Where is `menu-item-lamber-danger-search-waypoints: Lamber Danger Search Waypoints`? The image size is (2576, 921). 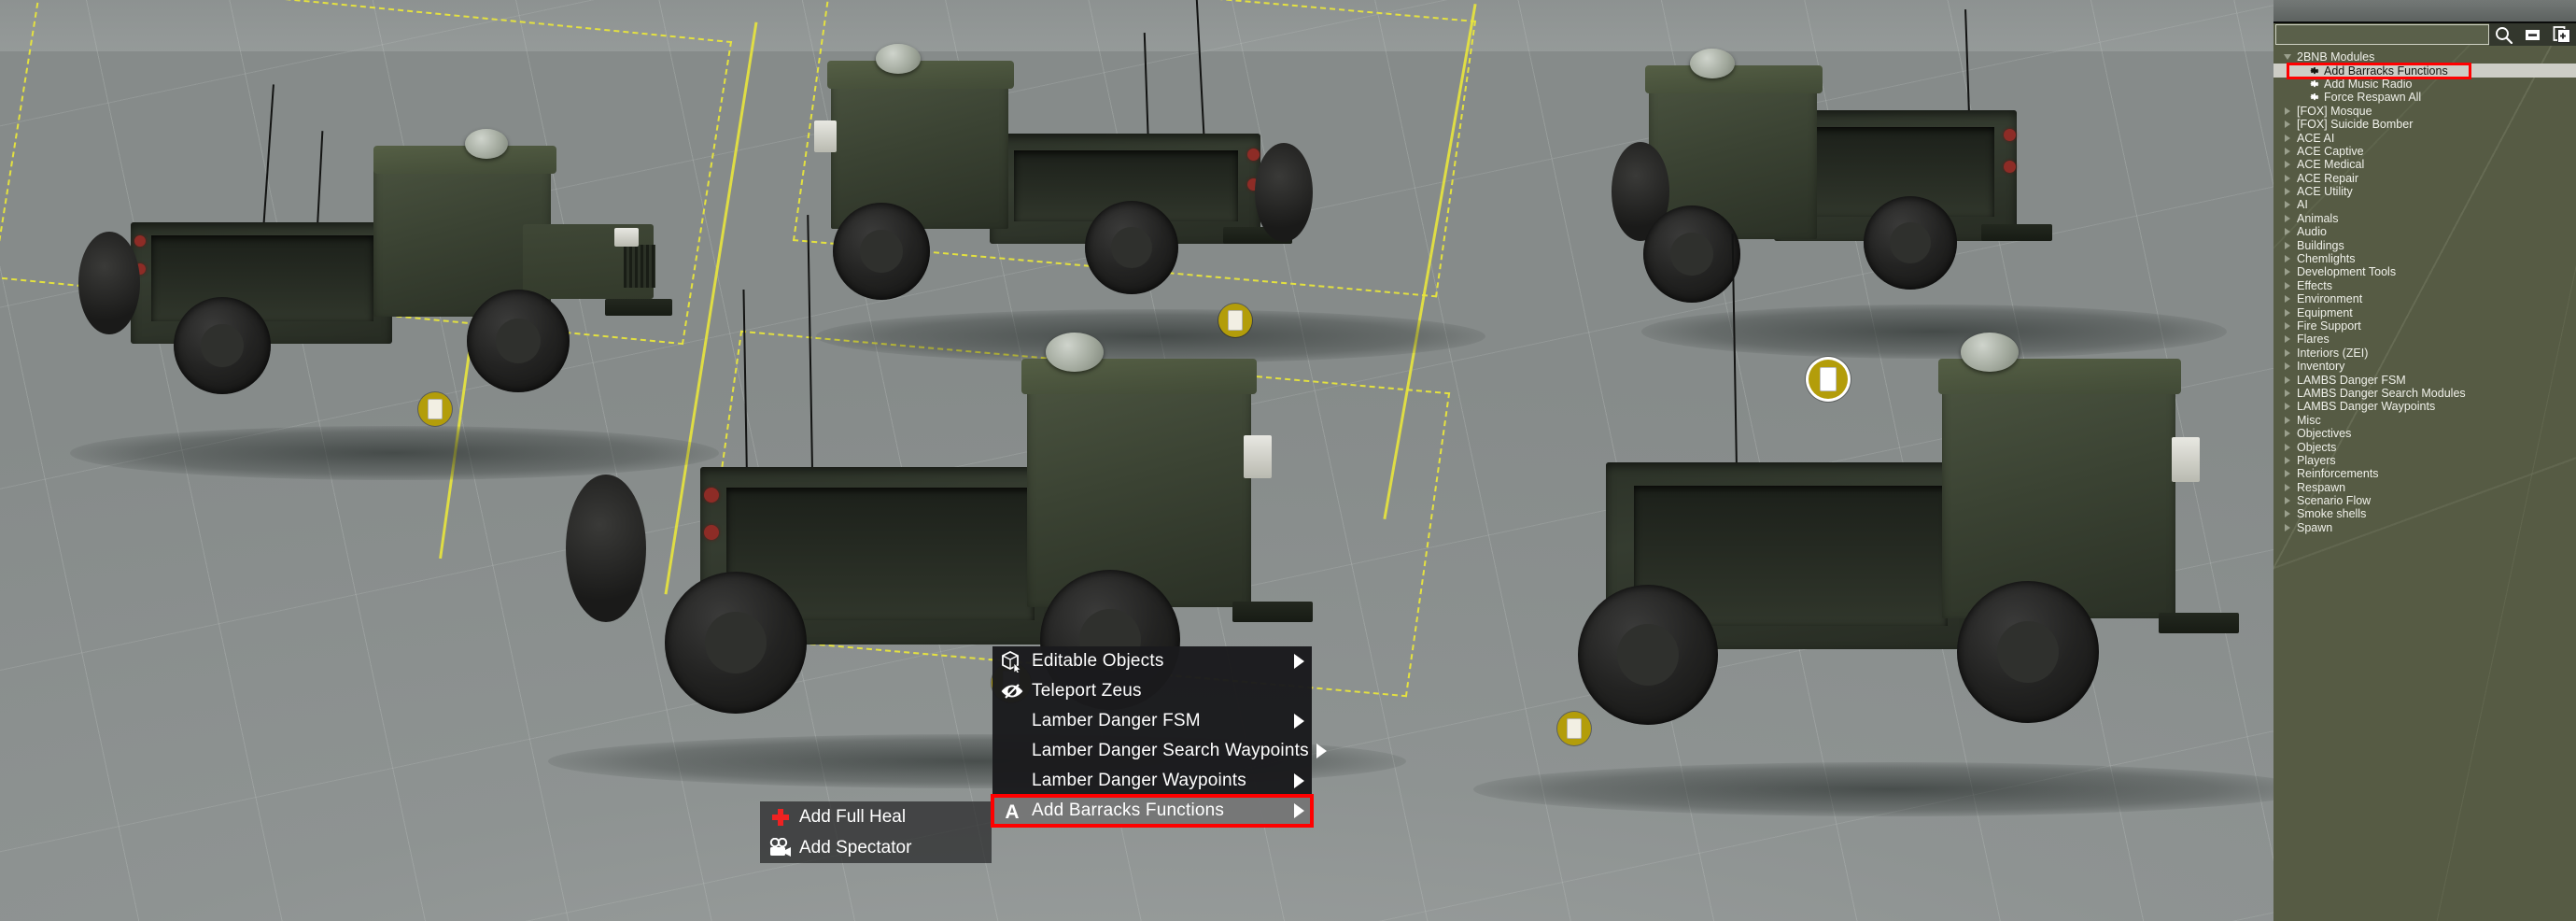 menu-item-lamber-danger-search-waypoints: Lamber Danger Search Waypoints is located at coordinates (1160, 751).